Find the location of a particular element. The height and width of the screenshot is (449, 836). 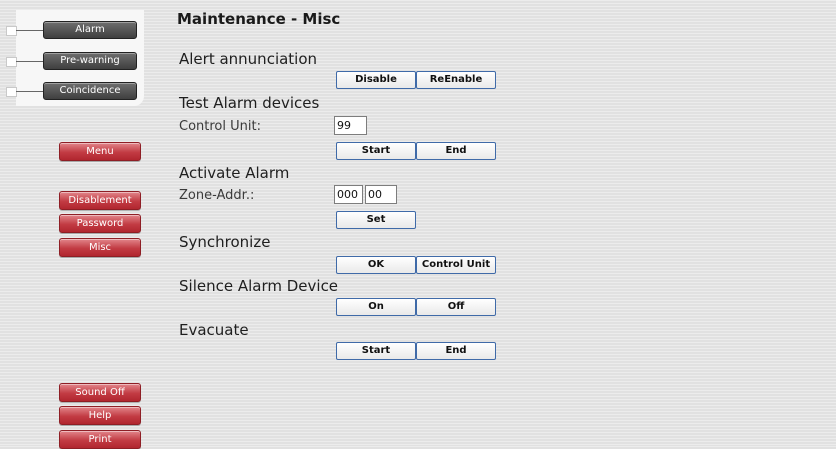

alarm-led-icon is located at coordinates (11, 31).